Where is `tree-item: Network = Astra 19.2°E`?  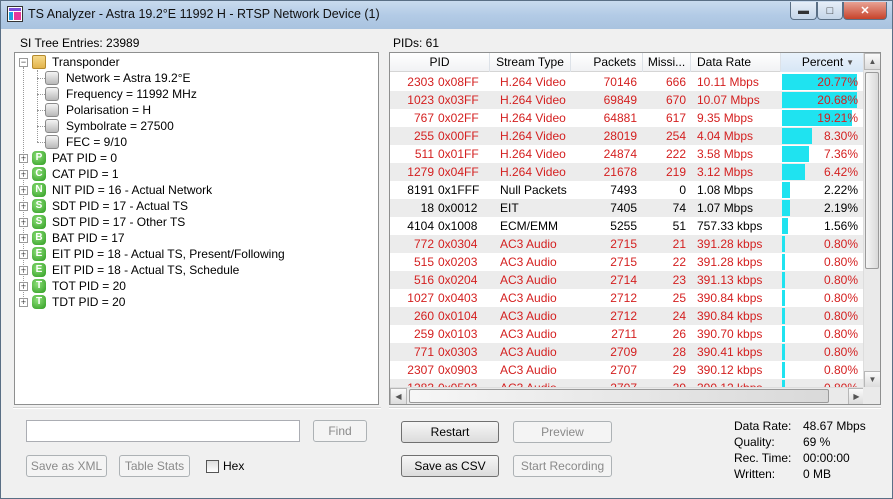
tree-item: Network = Astra 19.2°E is located at coordinates (195, 78).